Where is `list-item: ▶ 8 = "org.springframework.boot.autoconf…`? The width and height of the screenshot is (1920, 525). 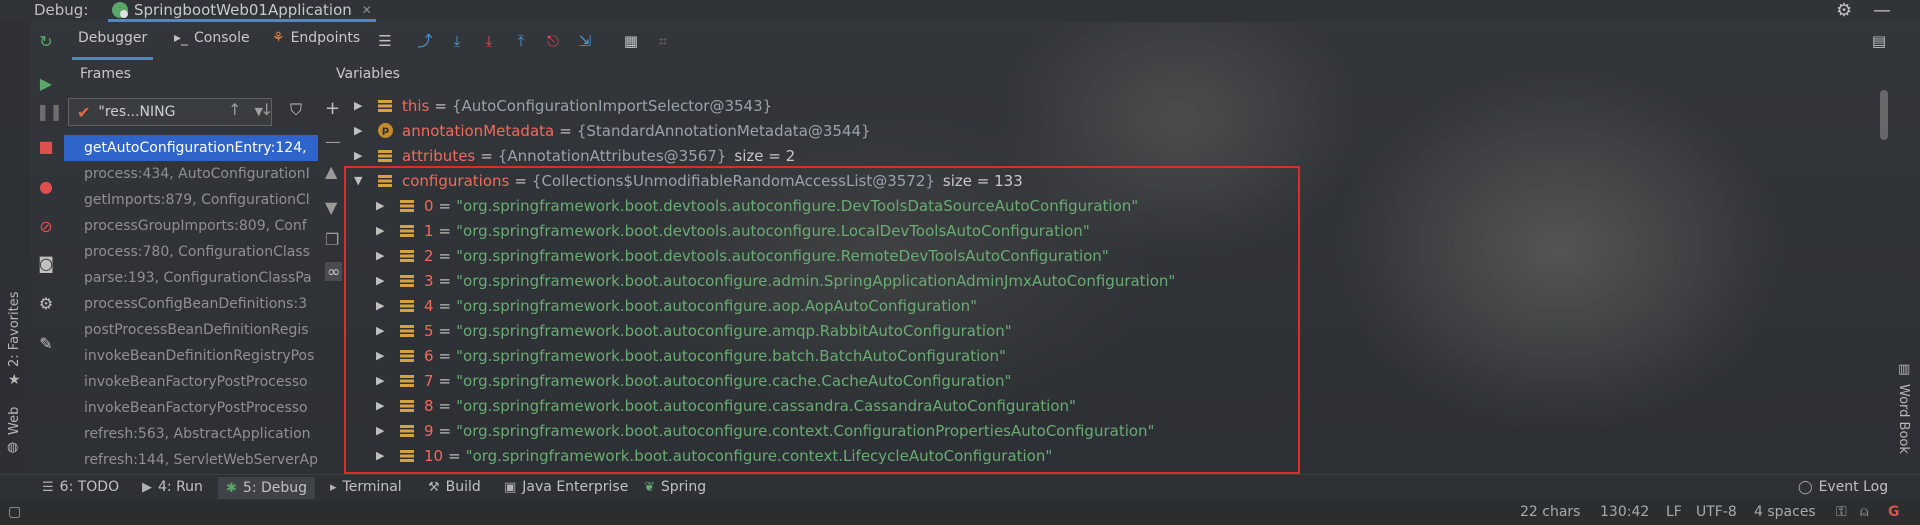 list-item: ▶ 8 = "org.springframework.boot.autoconf… is located at coordinates (726, 405).